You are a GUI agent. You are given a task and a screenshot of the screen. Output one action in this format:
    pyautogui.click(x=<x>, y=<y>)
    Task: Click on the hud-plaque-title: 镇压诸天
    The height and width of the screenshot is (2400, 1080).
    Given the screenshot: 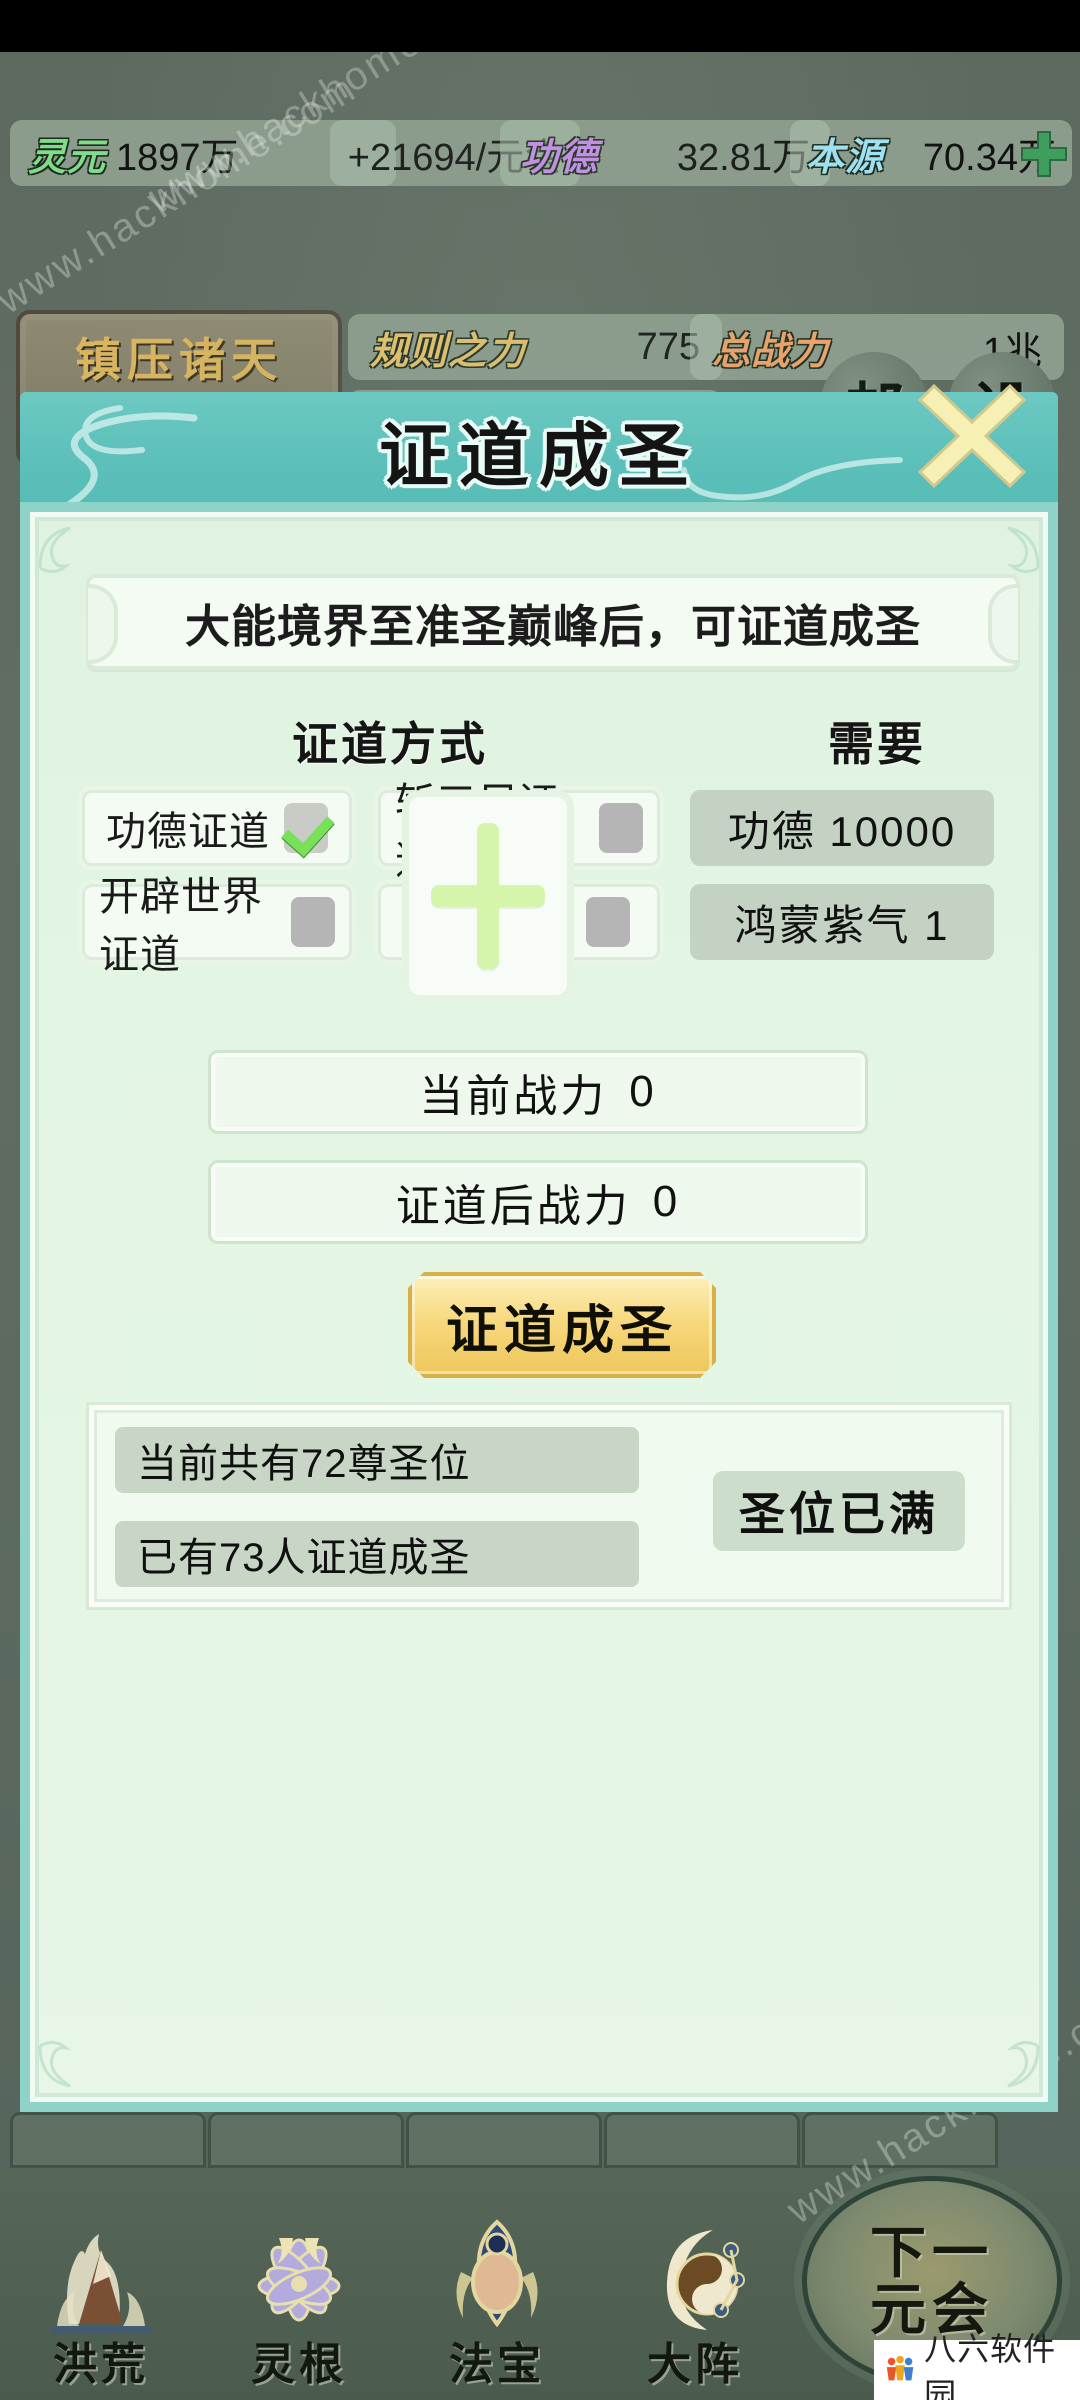 What is the action you would take?
    pyautogui.click(x=179, y=360)
    